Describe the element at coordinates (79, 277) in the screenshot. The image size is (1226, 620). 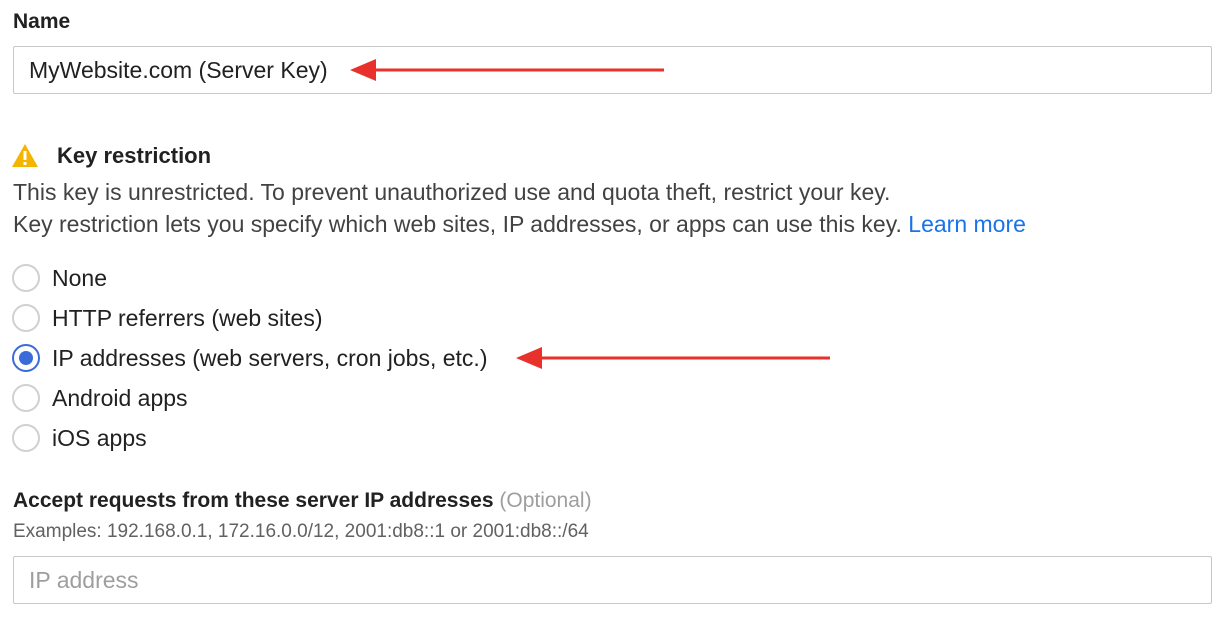
I see `radio-label: None` at that location.